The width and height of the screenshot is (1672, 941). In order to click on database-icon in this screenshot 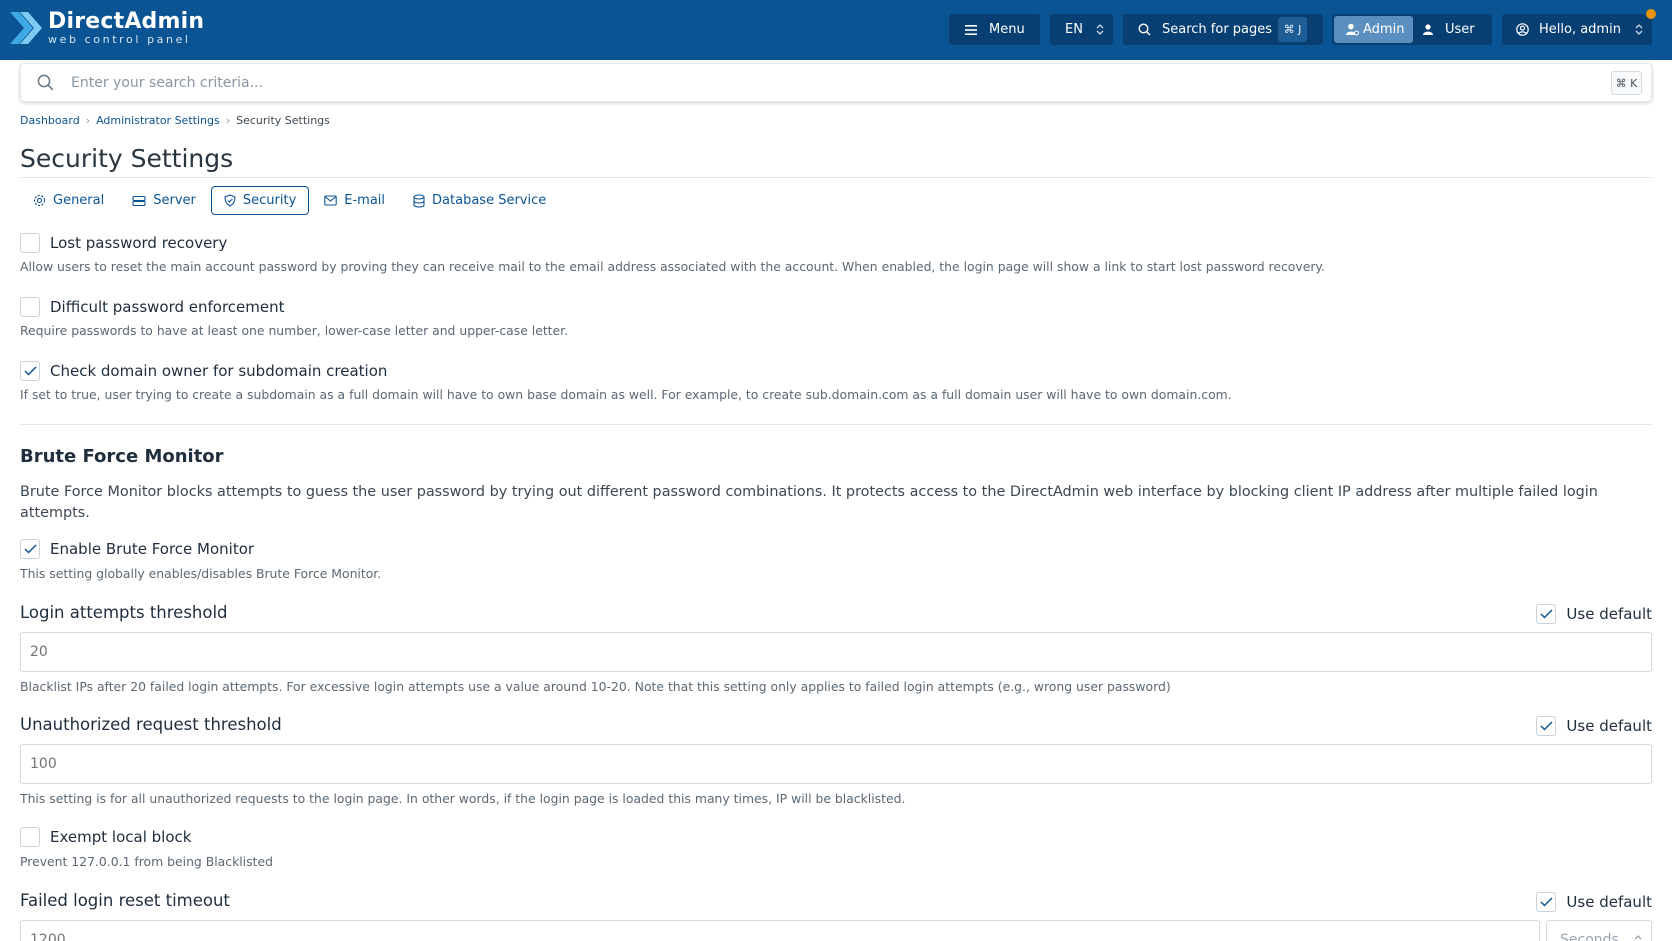, I will do `click(419, 200)`.